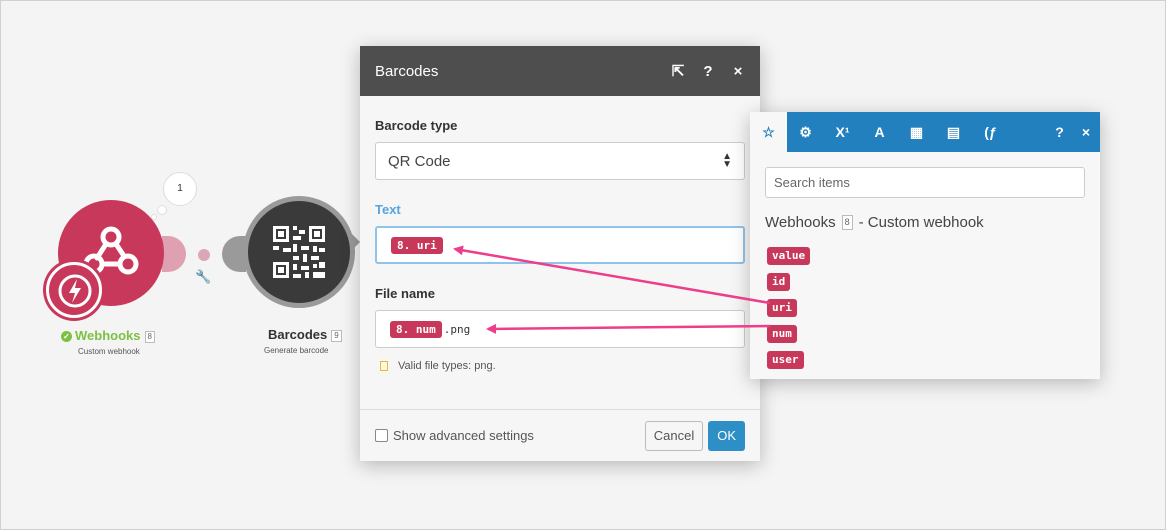 The image size is (1166, 530). Describe the element at coordinates (727, 160) in the screenshot. I see `select-arrows-icon: ▲ ▼` at that location.